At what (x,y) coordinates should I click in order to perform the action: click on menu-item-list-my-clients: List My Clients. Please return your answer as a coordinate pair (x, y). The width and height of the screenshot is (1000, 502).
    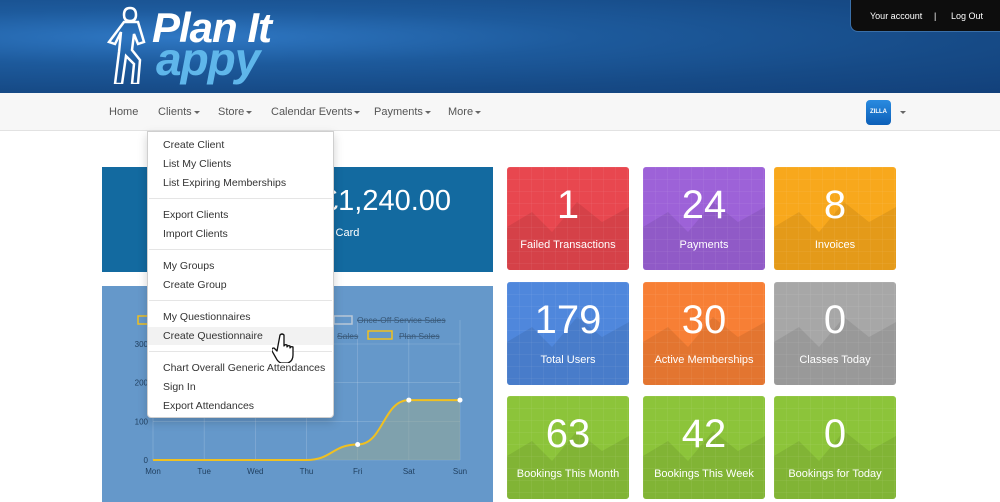
    Looking at the image, I should click on (240, 164).